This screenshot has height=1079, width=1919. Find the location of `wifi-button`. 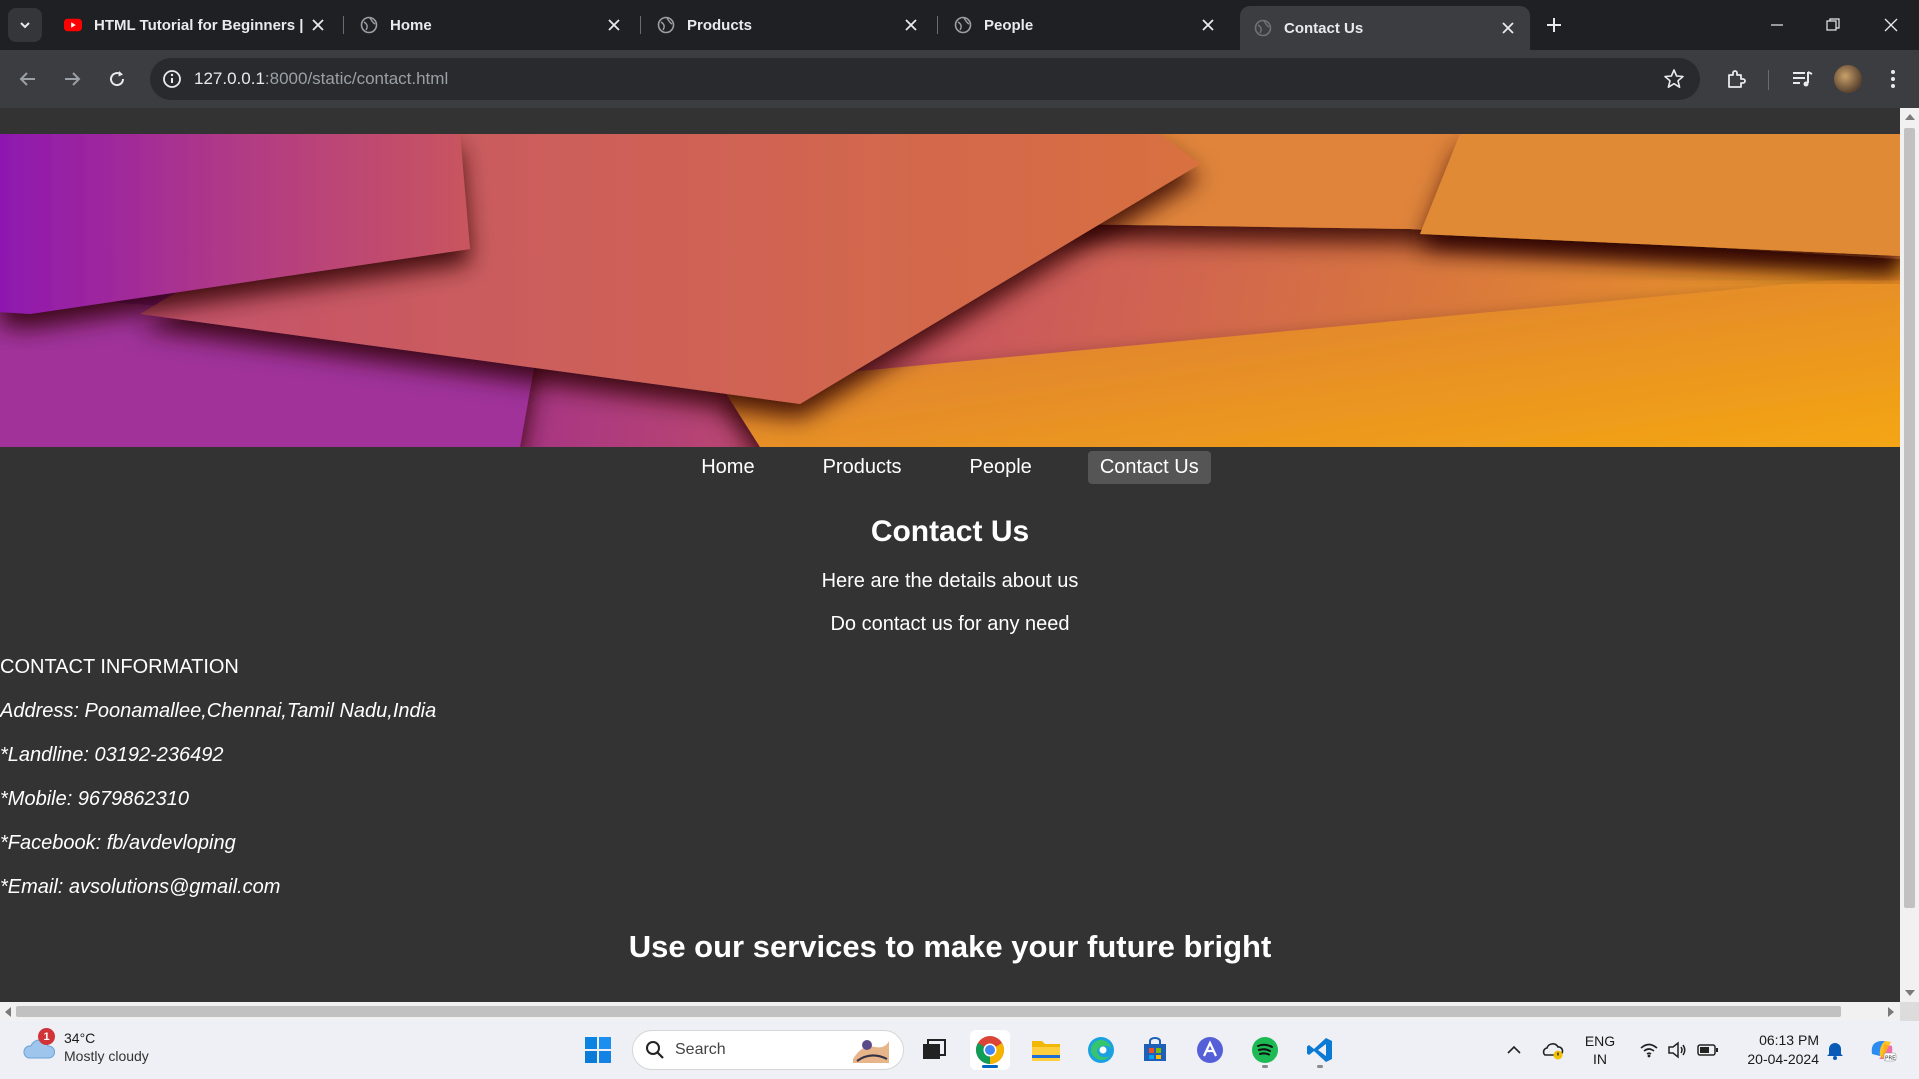

wifi-button is located at coordinates (1649, 1050).